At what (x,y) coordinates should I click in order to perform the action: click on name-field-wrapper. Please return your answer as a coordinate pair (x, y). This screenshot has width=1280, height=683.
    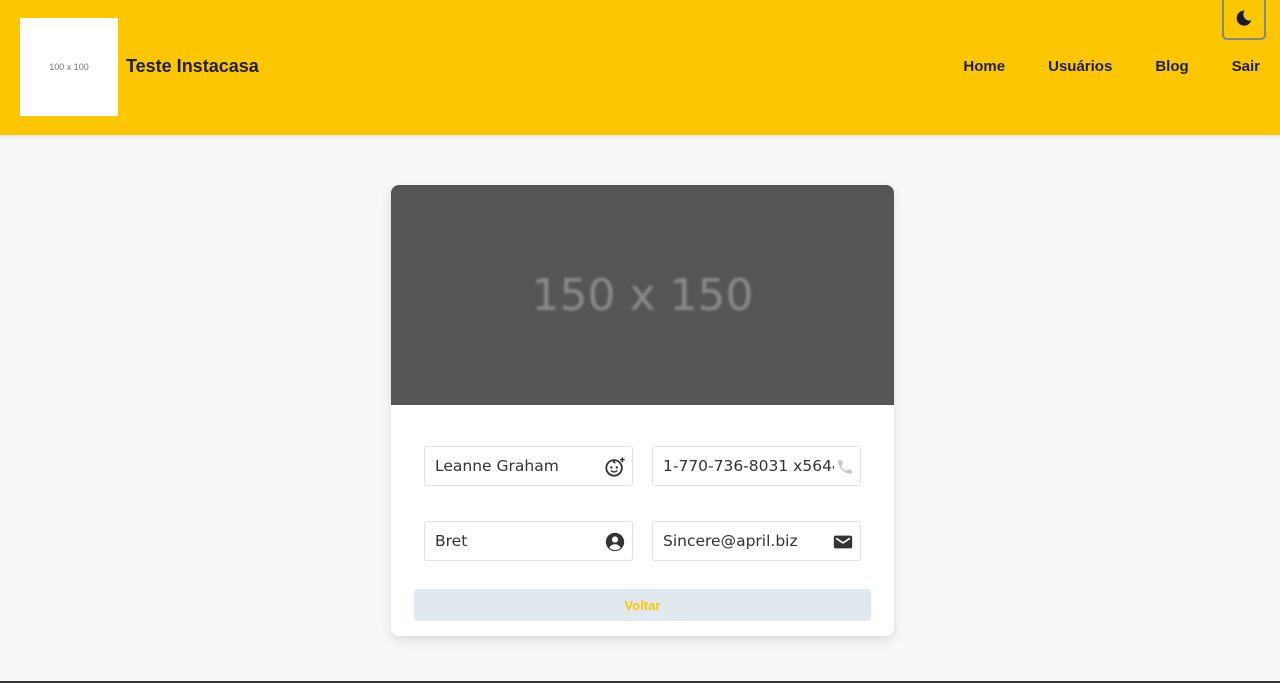
    Looking at the image, I should click on (528, 466).